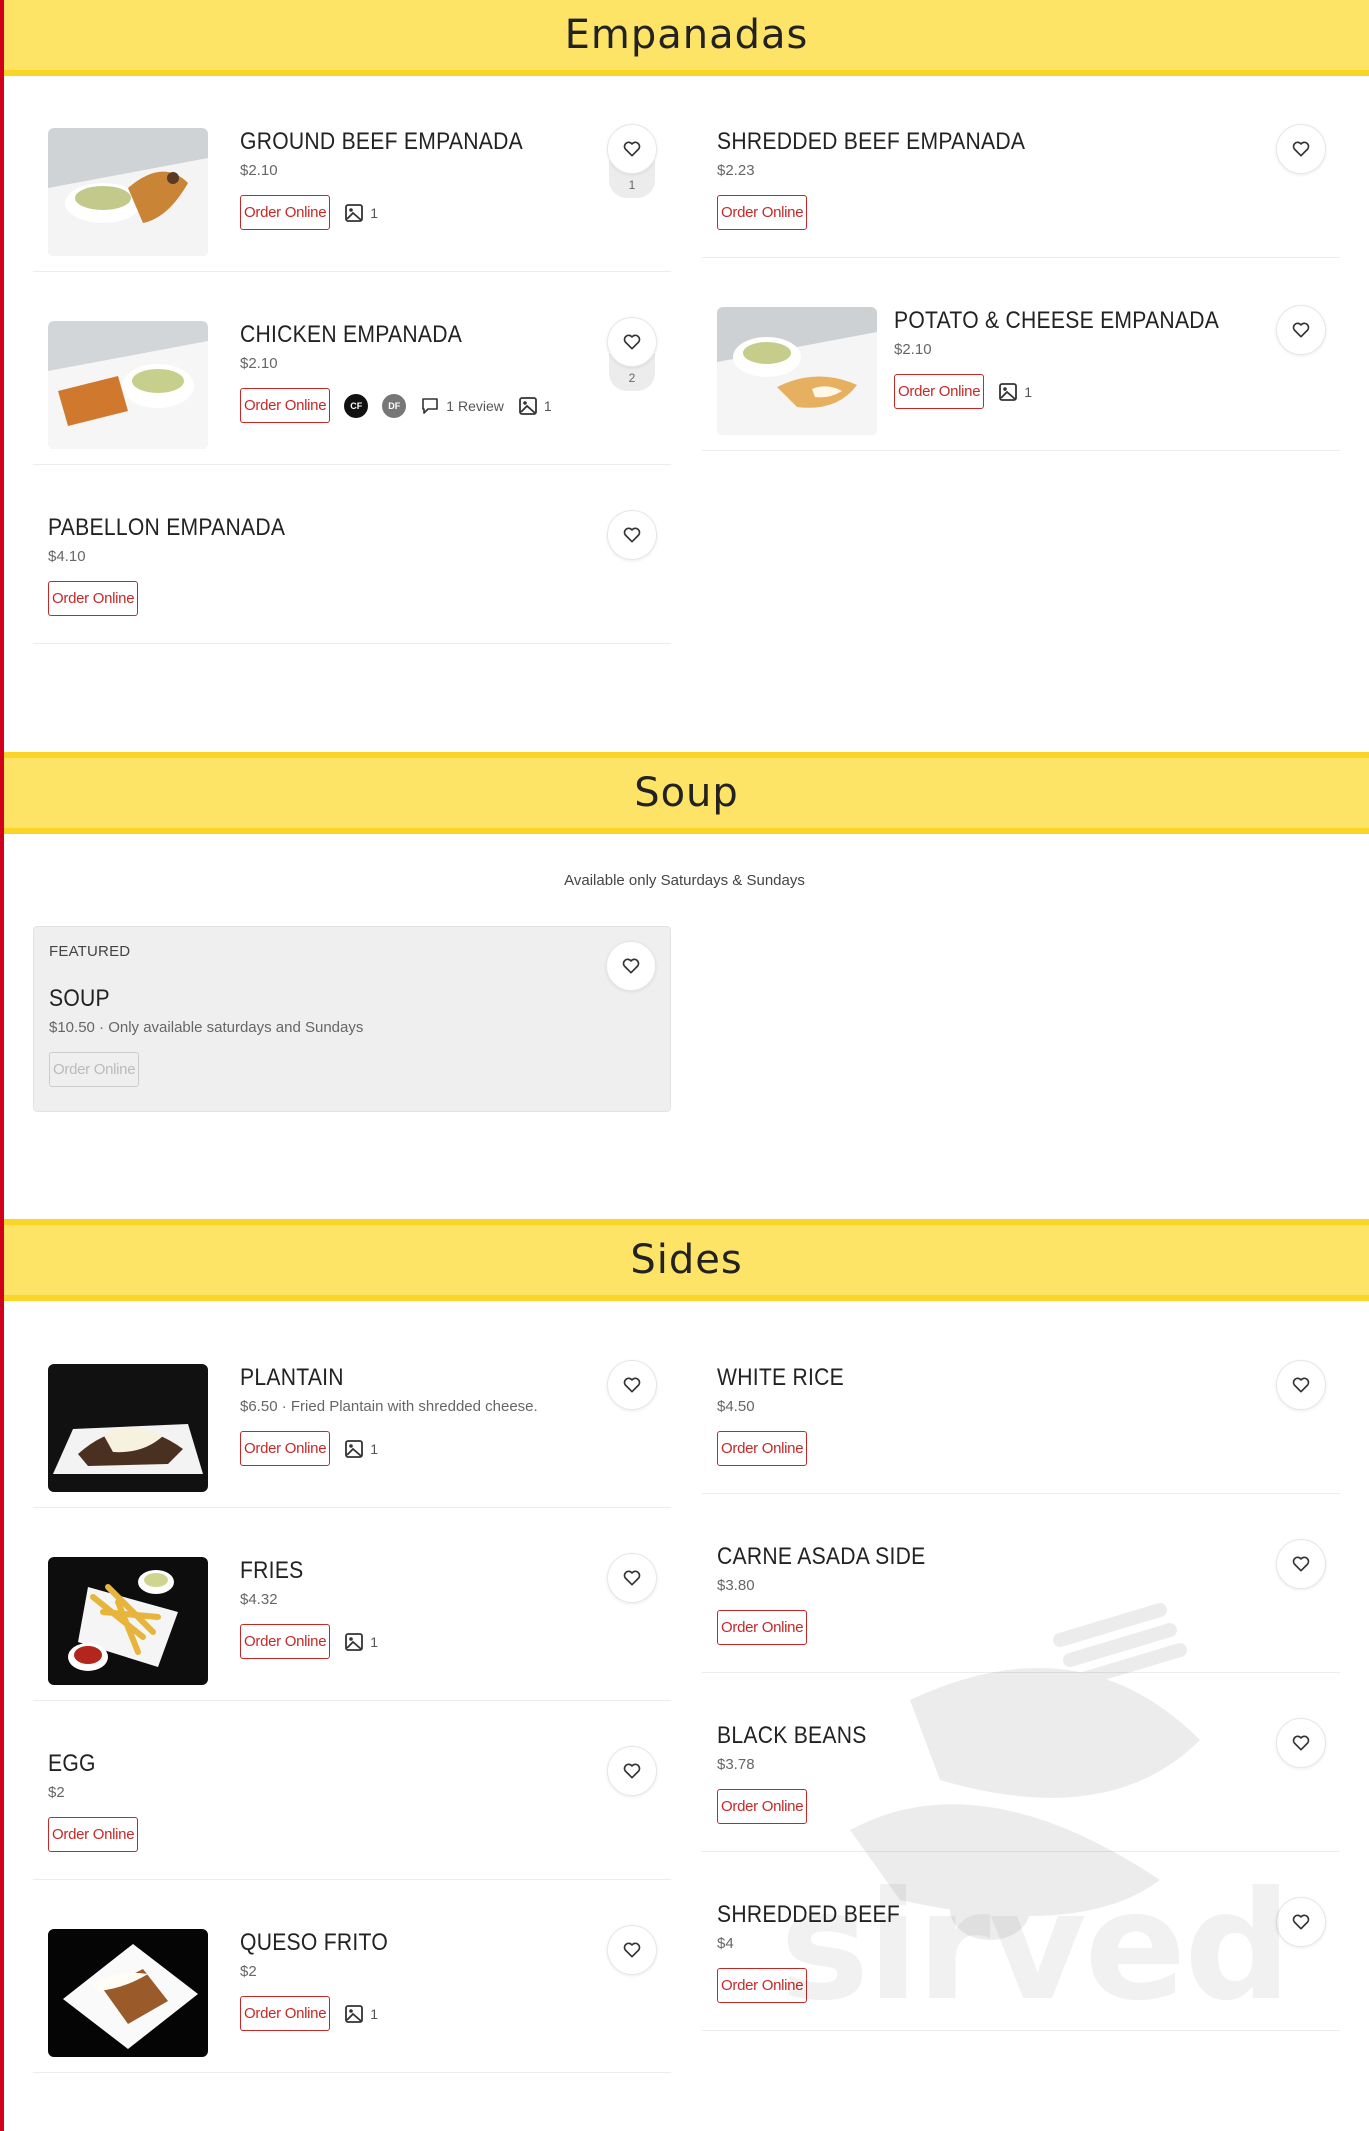 This screenshot has width=1369, height=2131. I want to click on item-name: PABELLON EMPANADA, so click(167, 527).